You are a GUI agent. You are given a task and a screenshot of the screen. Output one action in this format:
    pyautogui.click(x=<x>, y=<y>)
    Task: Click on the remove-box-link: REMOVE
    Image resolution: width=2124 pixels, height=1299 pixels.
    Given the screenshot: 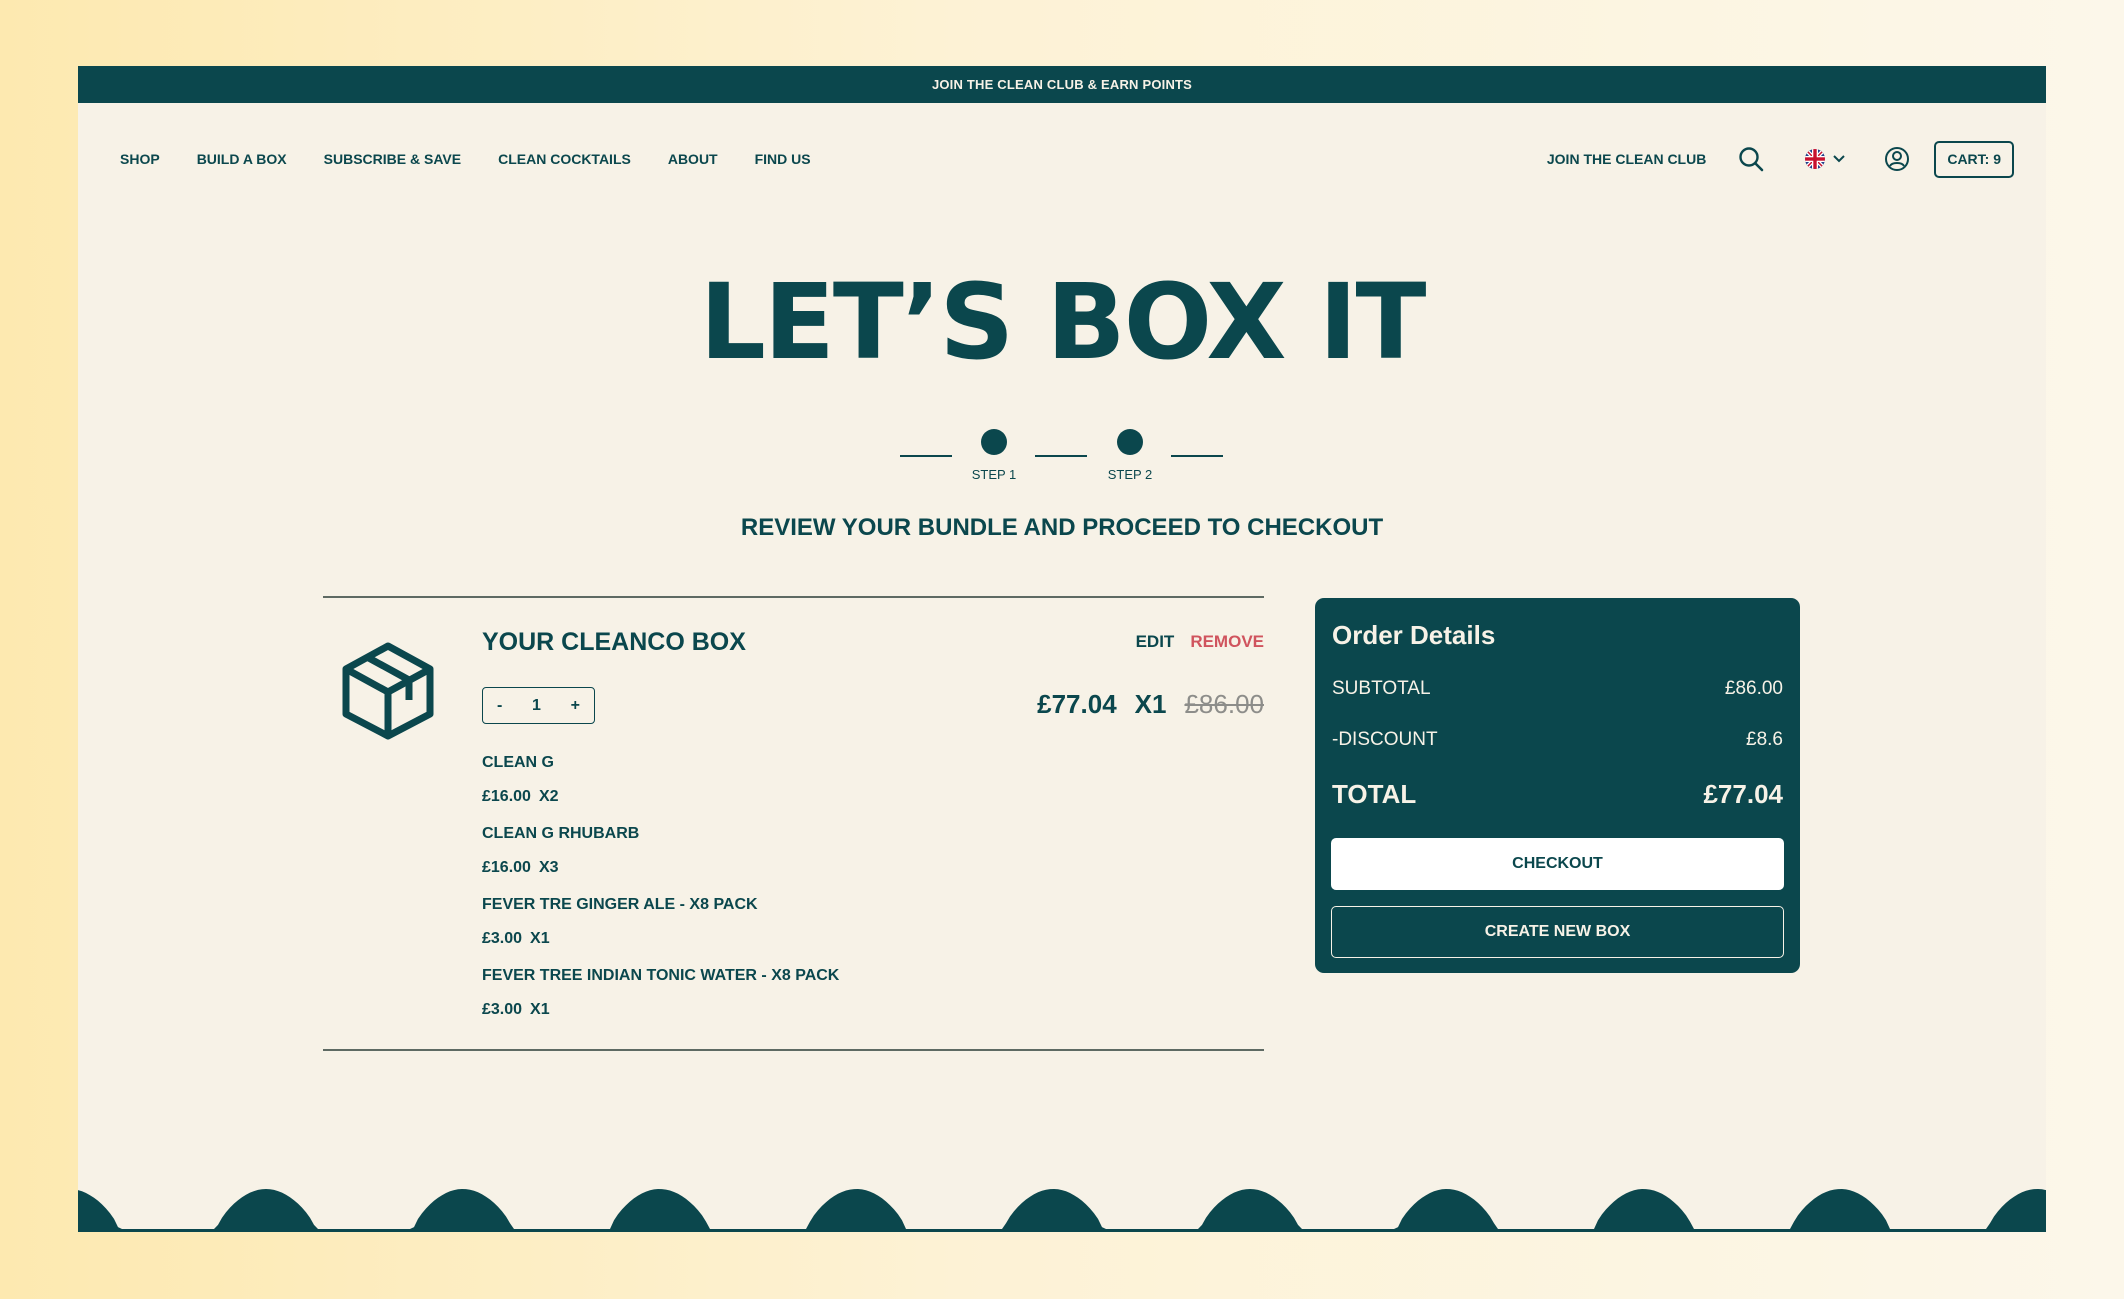 What is the action you would take?
    pyautogui.click(x=1227, y=642)
    